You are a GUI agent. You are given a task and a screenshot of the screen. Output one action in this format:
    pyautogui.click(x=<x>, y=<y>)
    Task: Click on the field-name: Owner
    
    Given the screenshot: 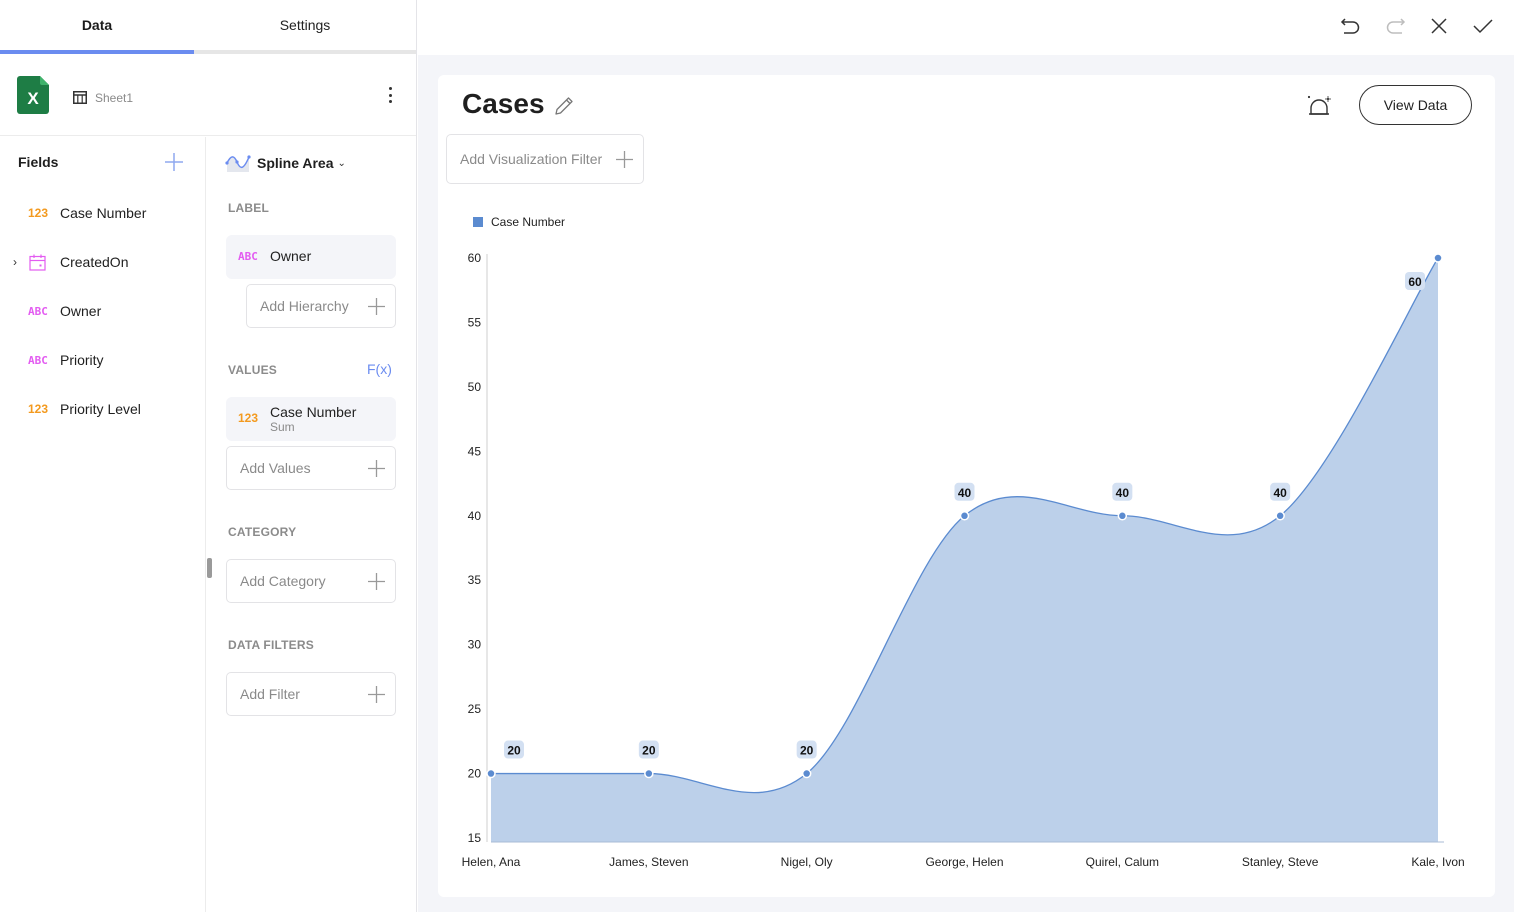 What is the action you would take?
    pyautogui.click(x=81, y=311)
    